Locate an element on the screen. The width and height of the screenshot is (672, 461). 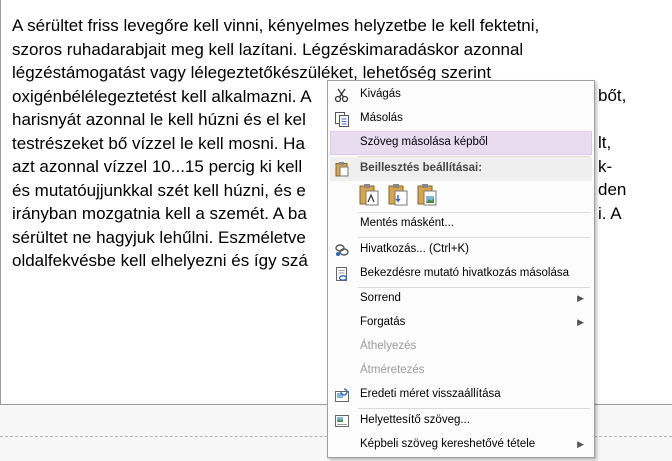
menu-item-move: Áthelyezés is located at coordinates (461, 347).